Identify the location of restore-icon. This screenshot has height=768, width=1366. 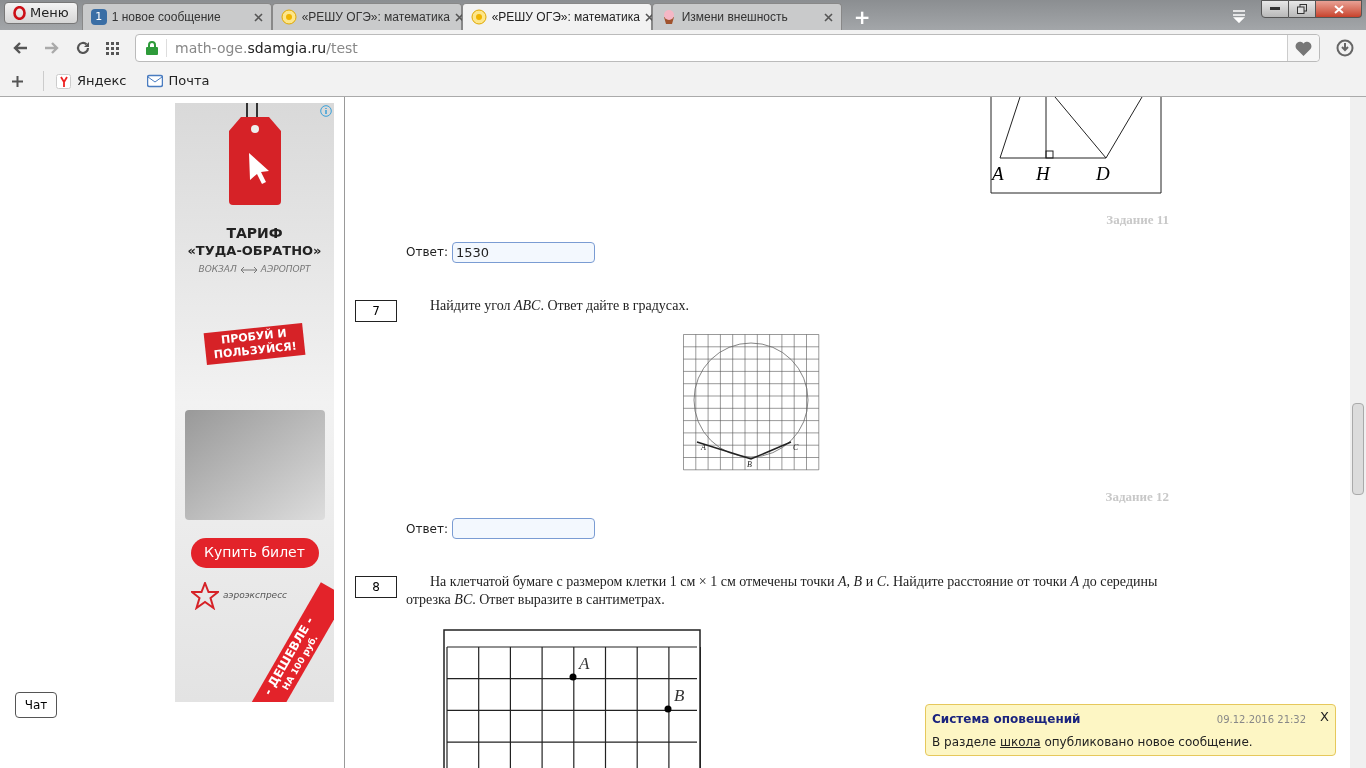
(1302, 9).